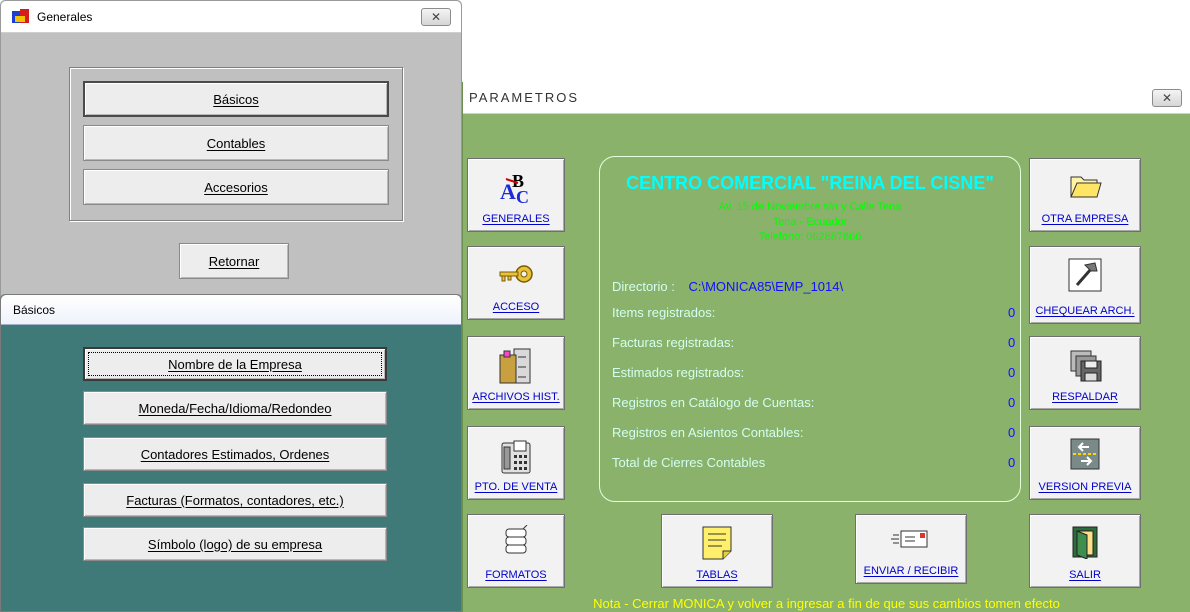  What do you see at coordinates (516, 274) in the screenshot?
I see `key-icon` at bounding box center [516, 274].